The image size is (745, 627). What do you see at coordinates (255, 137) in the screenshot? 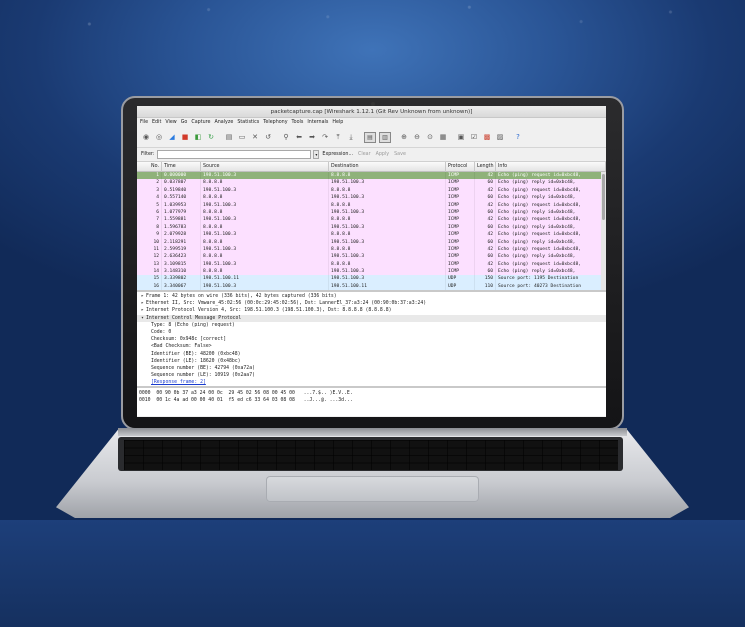
I see `reload-icon: ✕` at bounding box center [255, 137].